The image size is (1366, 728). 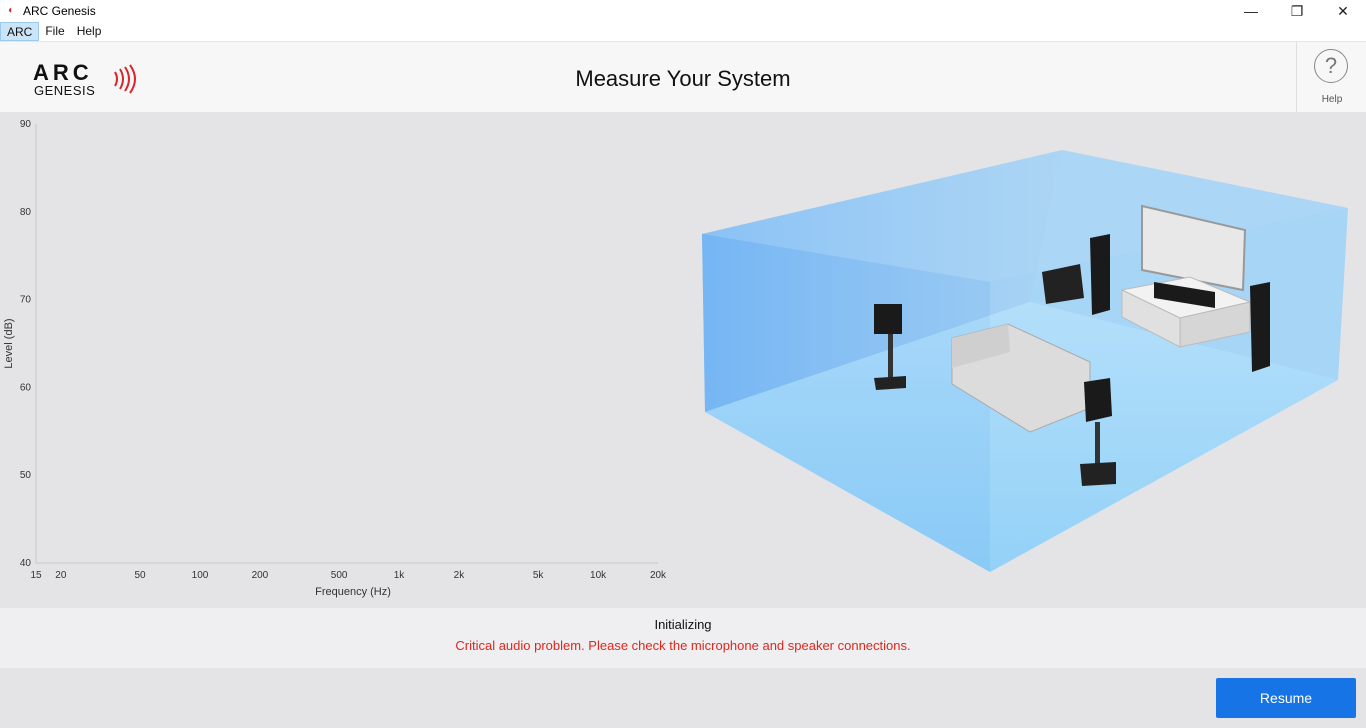 I want to click on y-tick-label: 60, so click(x=26, y=387).